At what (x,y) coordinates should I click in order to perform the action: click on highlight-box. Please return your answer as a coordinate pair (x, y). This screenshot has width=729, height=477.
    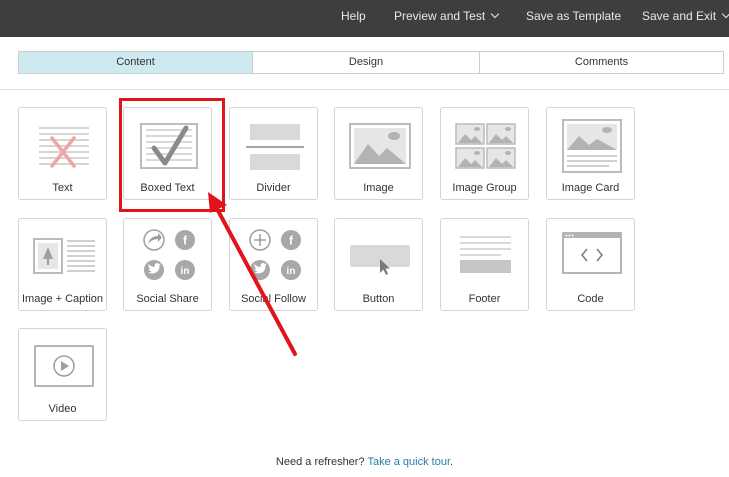
    Looking at the image, I should click on (172, 155).